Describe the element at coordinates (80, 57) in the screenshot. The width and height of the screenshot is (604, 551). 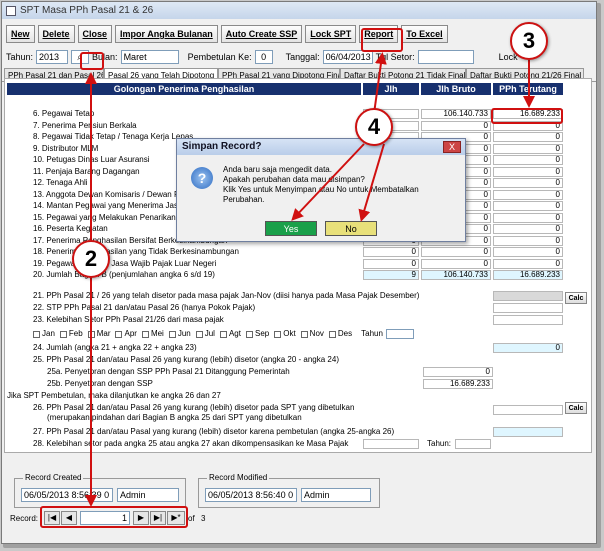
I see `search-icon: ⌕` at that location.